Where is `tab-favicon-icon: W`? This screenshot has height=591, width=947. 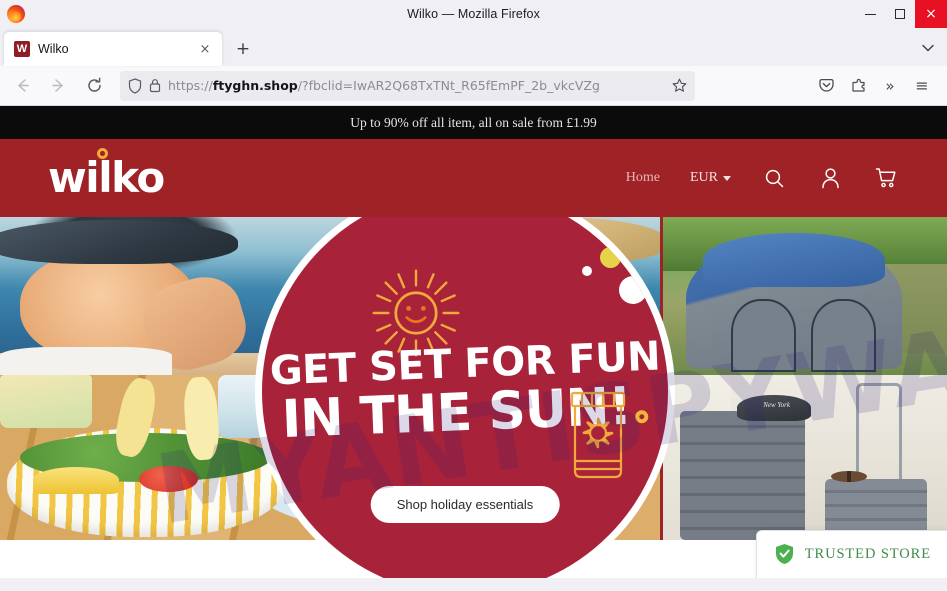
tab-favicon-icon: W is located at coordinates (22, 49).